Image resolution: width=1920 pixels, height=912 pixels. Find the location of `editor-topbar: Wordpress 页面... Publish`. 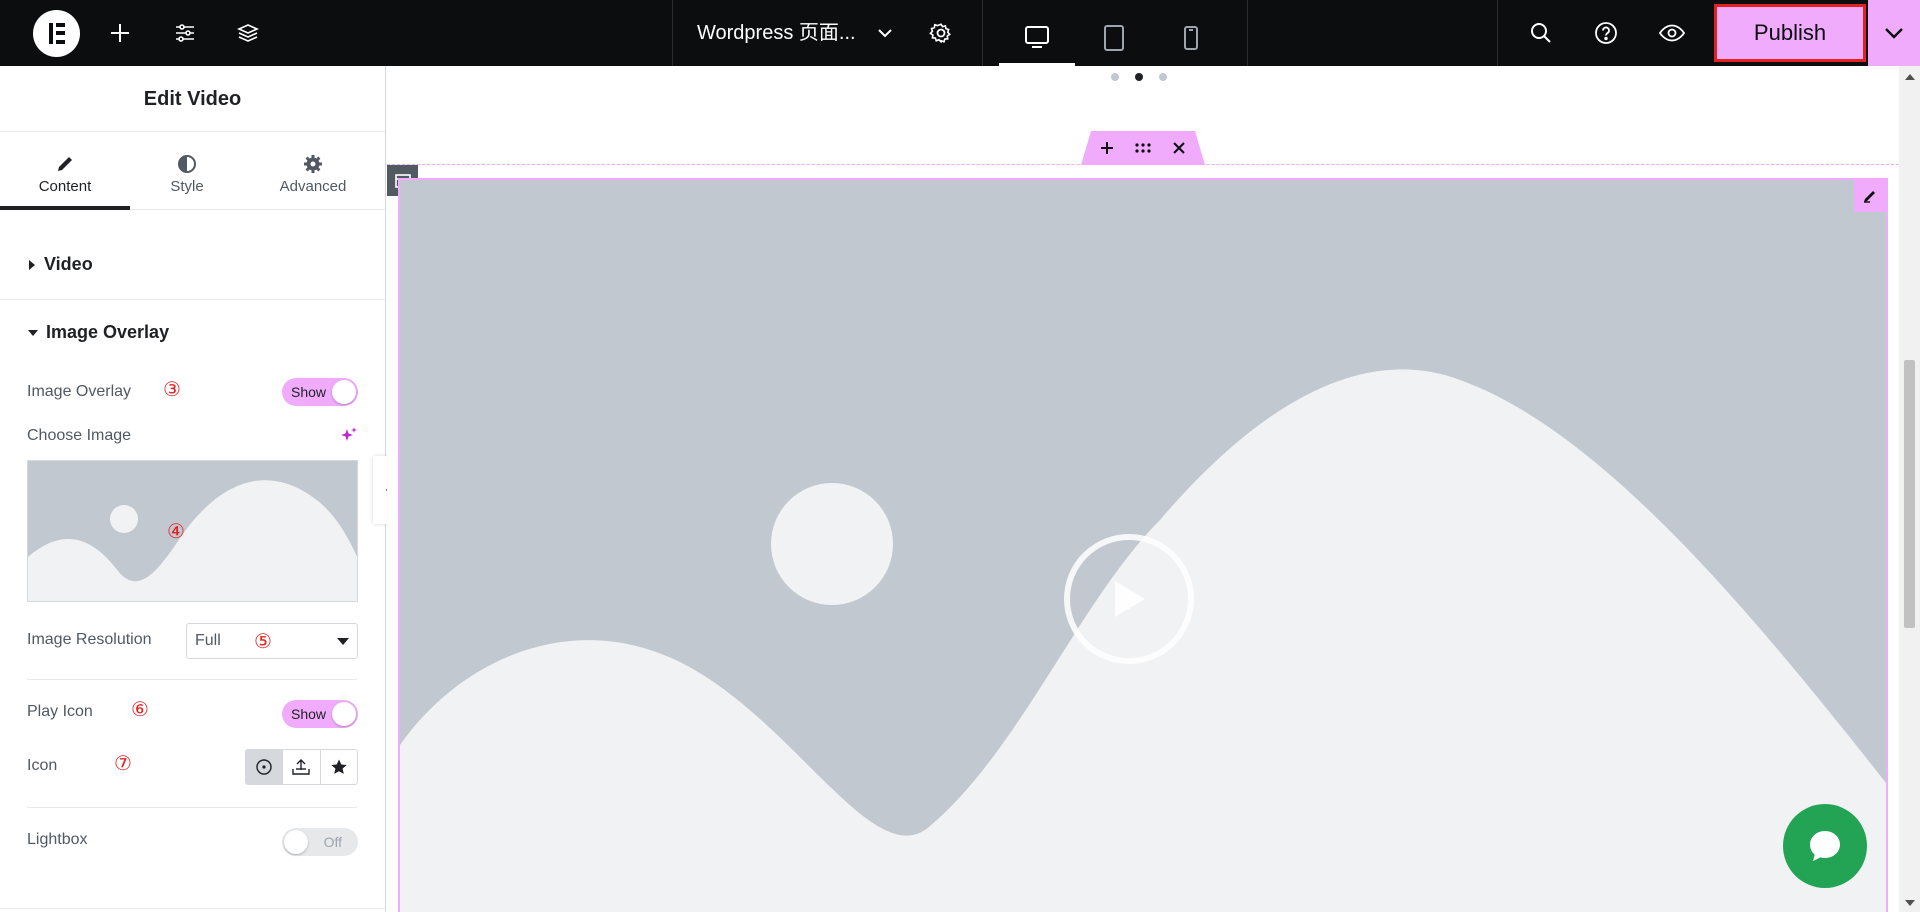

editor-topbar: Wordpress 页面... Publish is located at coordinates (960, 33).